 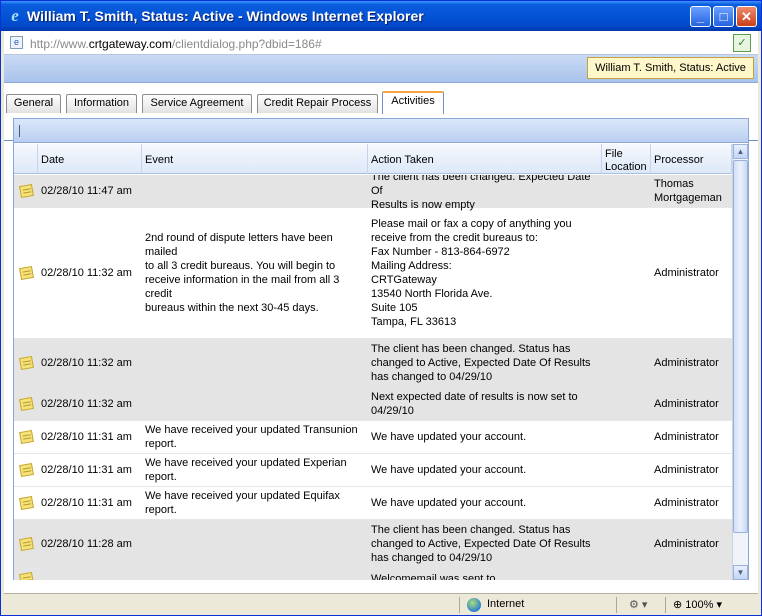 What do you see at coordinates (26, 159) in the screenshot?
I see `header-icon-column` at bounding box center [26, 159].